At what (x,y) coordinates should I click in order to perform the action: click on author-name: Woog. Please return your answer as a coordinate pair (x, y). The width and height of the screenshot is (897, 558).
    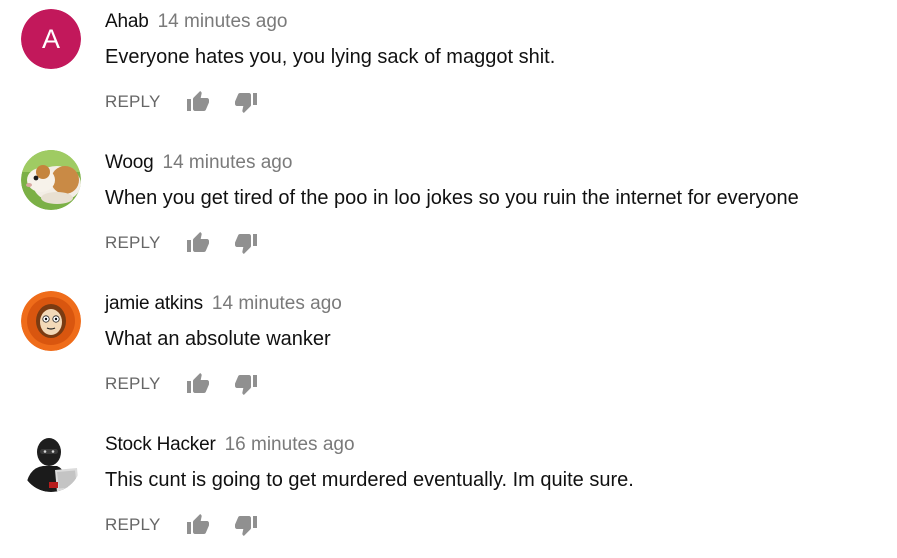
    Looking at the image, I should click on (129, 162).